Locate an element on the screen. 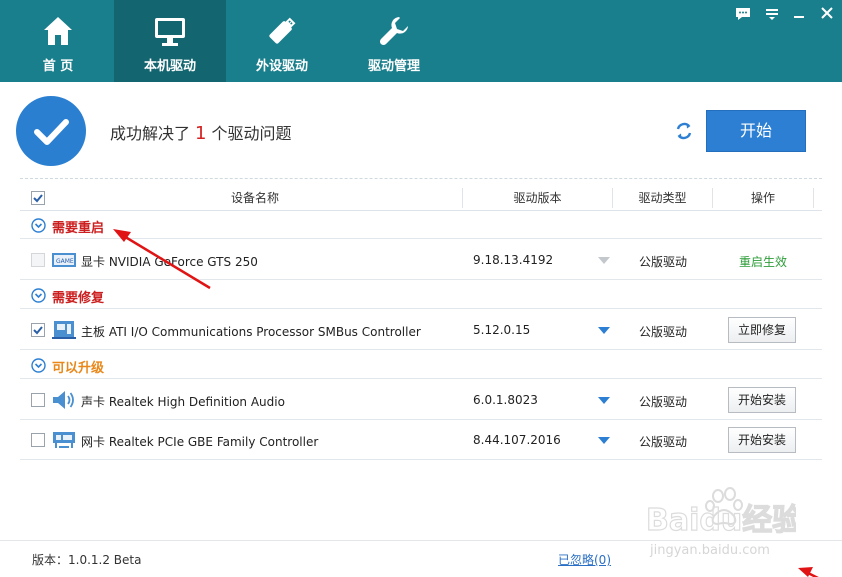  baidu-watermark-logo: Baidu经验 jingyan.baidu.com is located at coordinates (721, 522).